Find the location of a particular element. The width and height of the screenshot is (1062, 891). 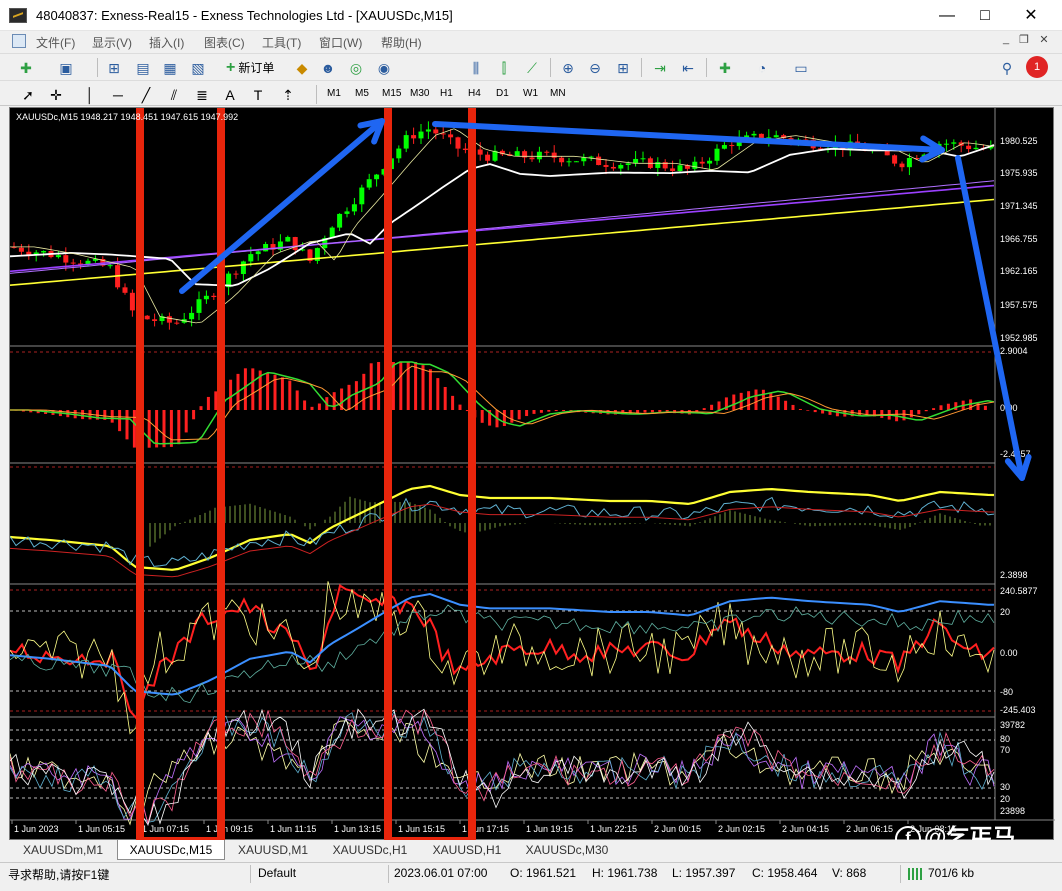

timeframe-w1: W1 is located at coordinates (530, 93).